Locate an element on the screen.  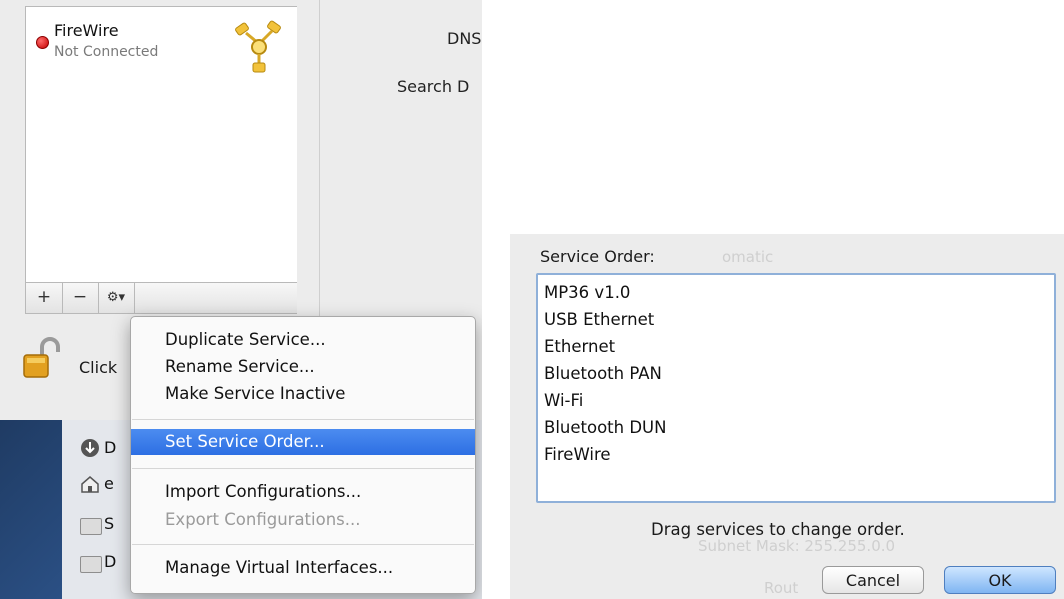
background-router-text: Rout is located at coordinates (781, 588).